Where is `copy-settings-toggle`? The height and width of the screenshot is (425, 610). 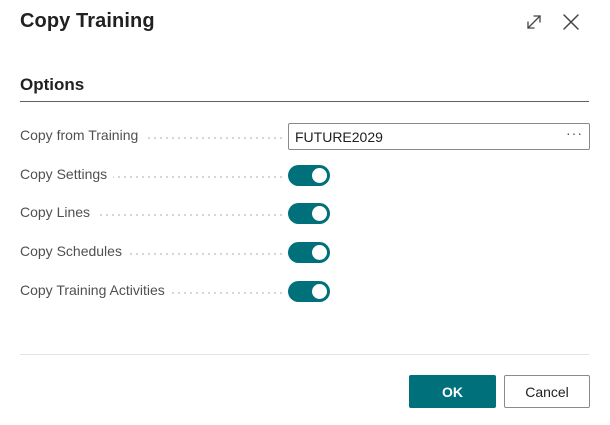
copy-settings-toggle is located at coordinates (309, 175).